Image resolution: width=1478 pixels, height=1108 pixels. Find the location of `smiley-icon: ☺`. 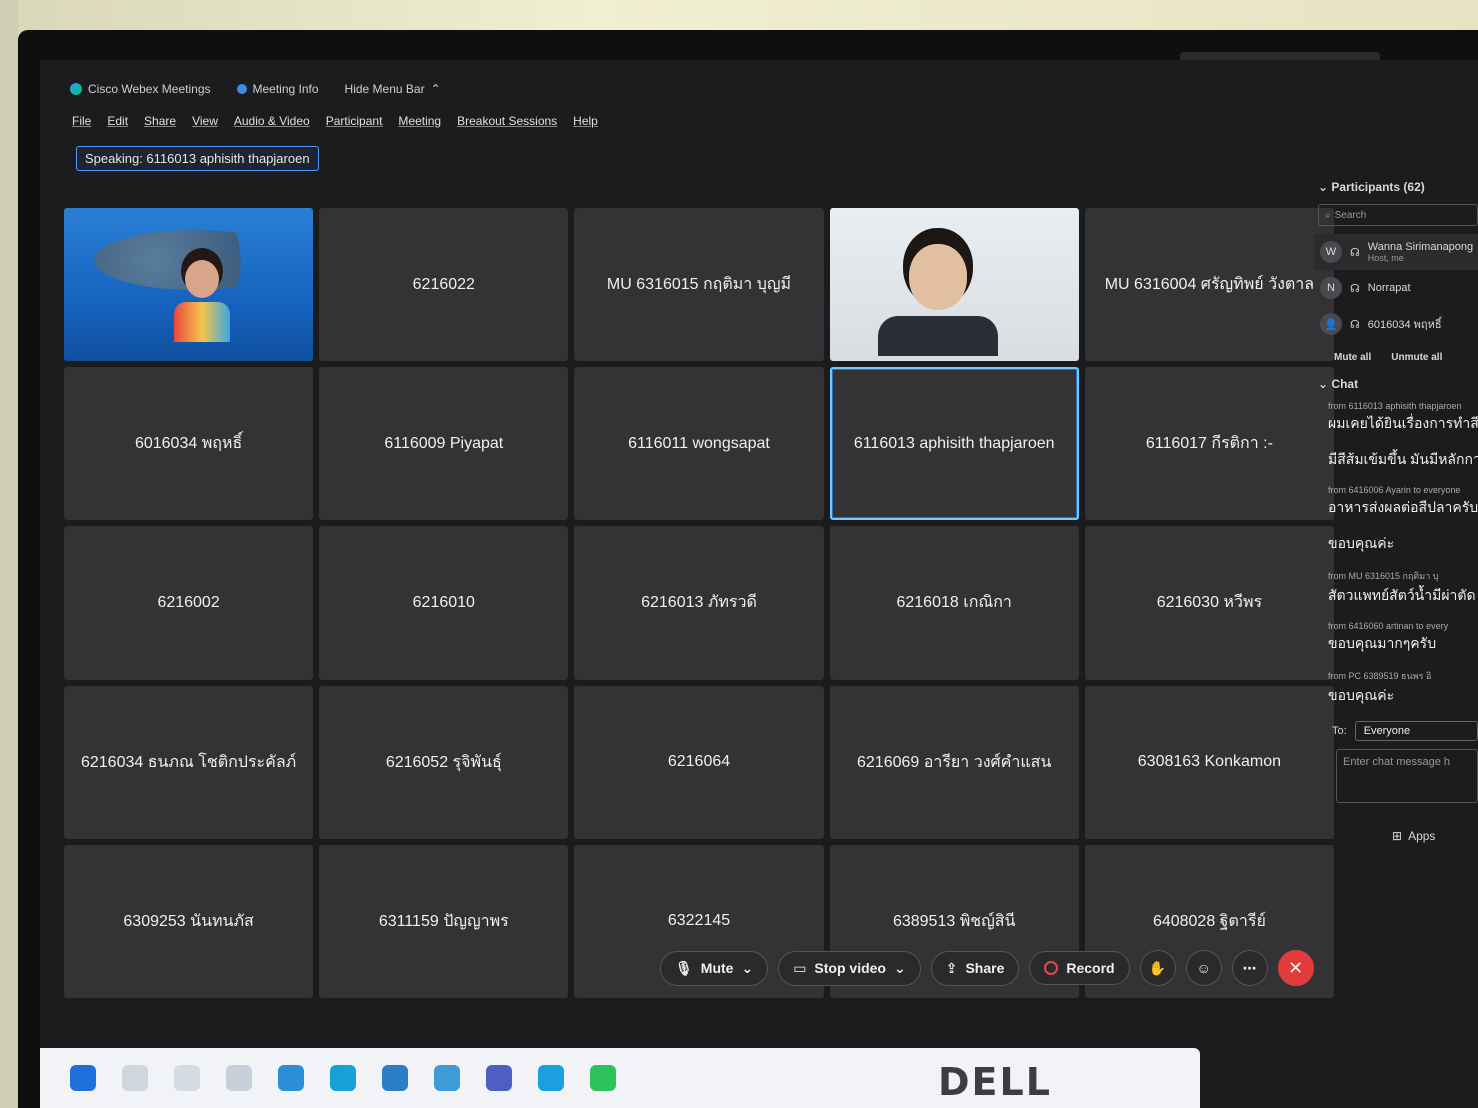

smiley-icon: ☺ is located at coordinates (1203, 968).